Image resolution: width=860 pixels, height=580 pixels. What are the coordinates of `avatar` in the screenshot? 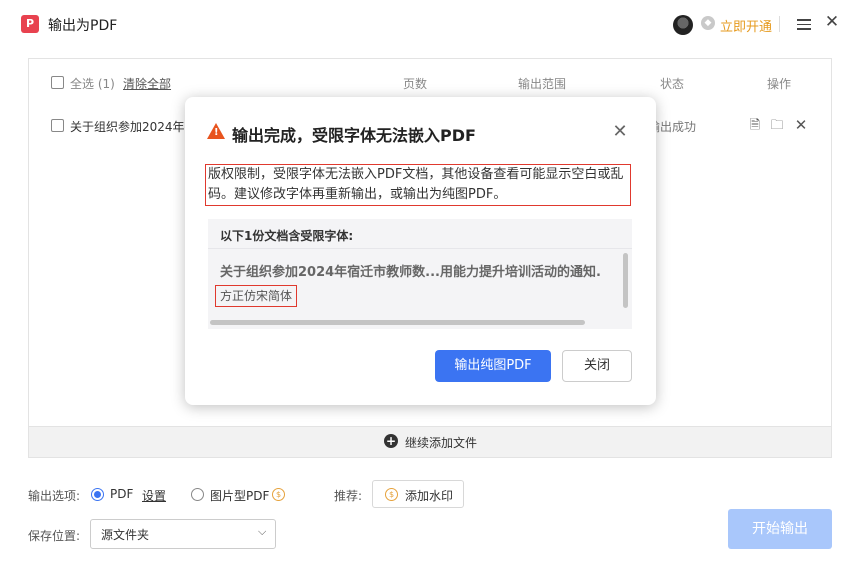 It's located at (683, 25).